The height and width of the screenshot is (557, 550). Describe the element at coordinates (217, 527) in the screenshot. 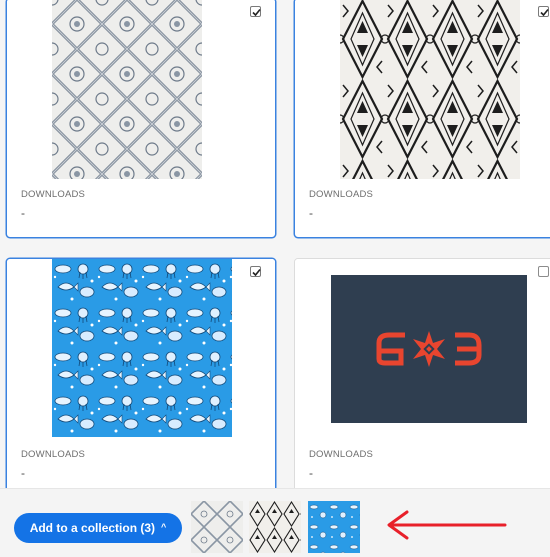

I see `selected-thumbnail-grey-pattern` at that location.